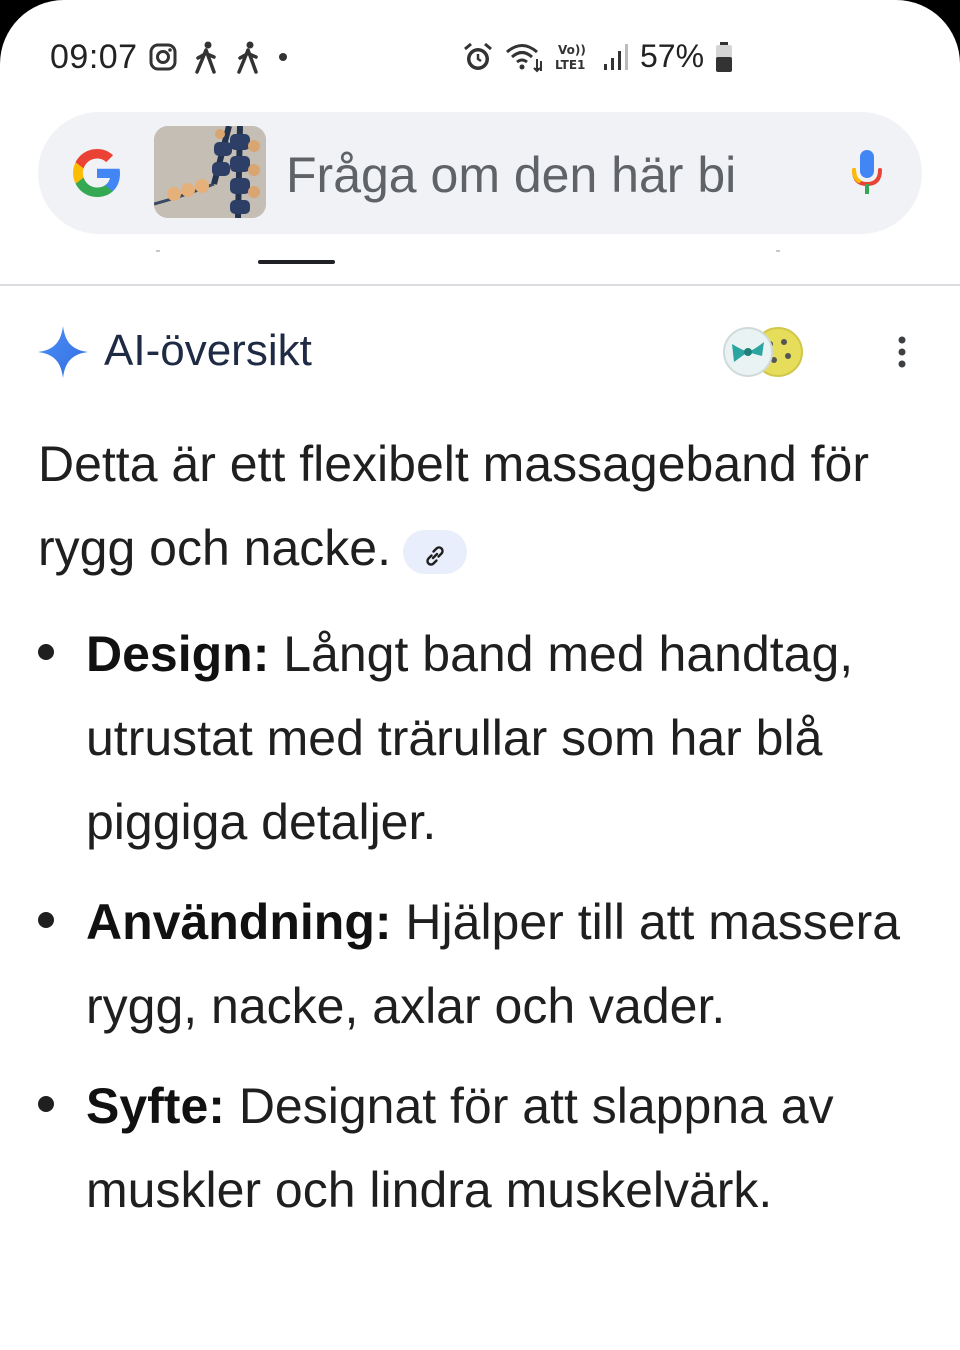  I want to click on bullet-label: Syfte:, so click(155, 1106).